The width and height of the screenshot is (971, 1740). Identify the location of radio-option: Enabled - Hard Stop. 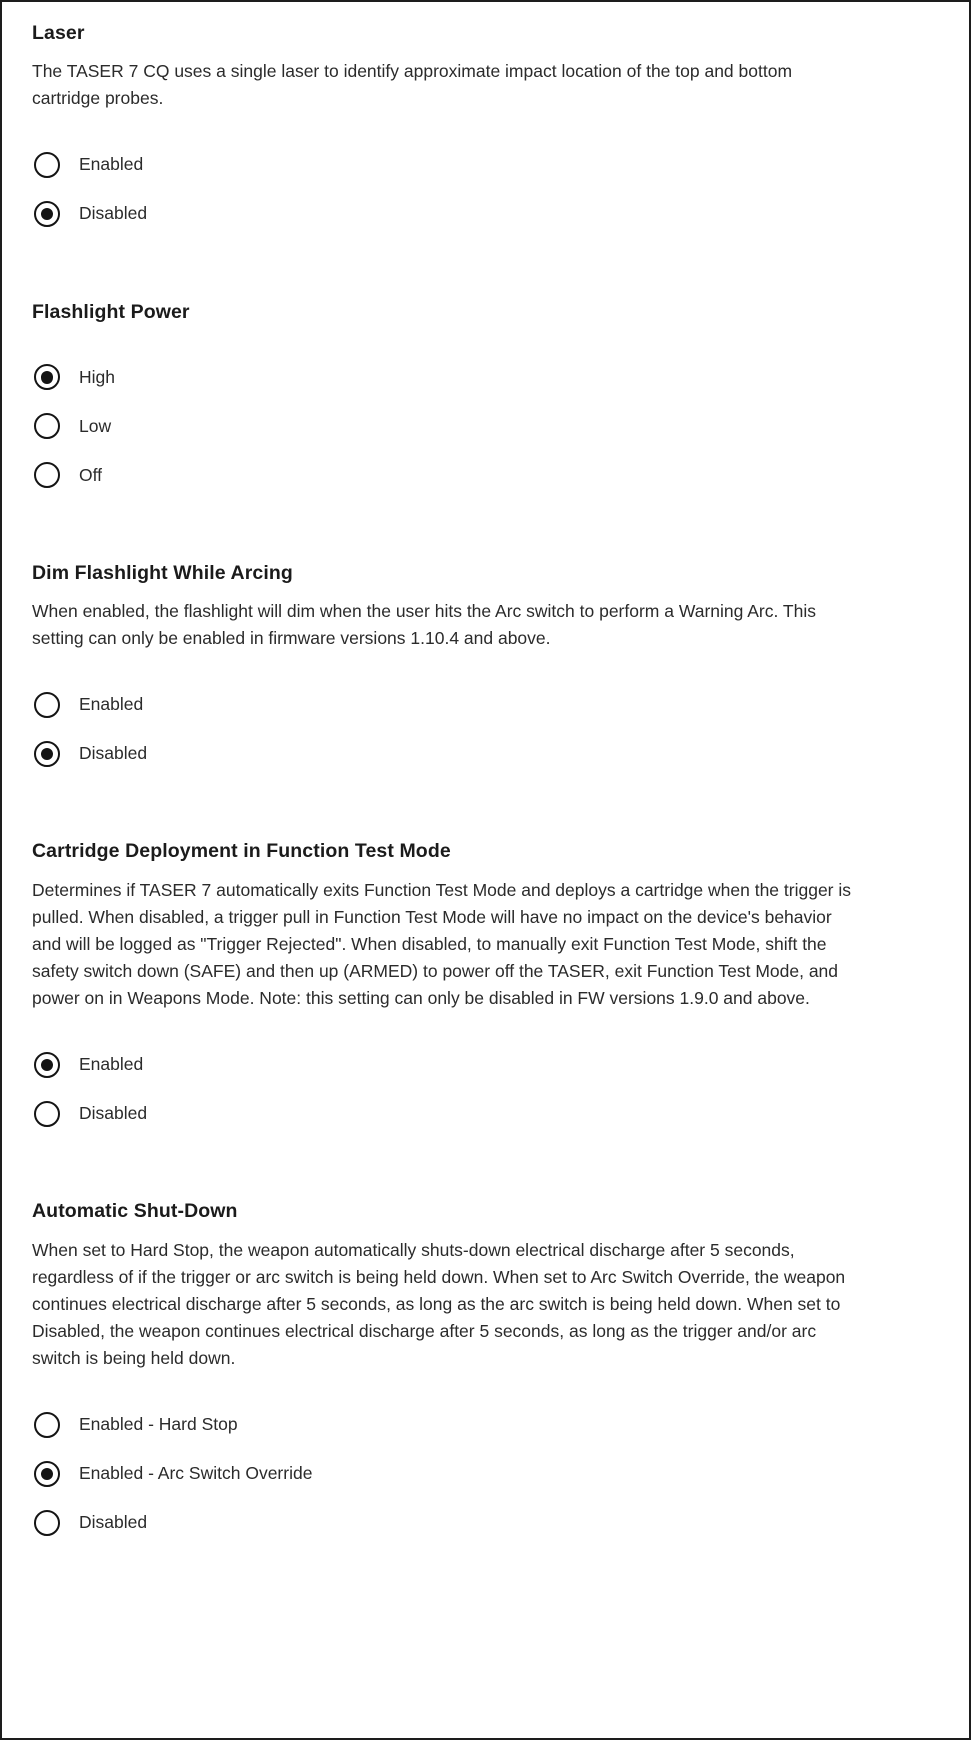
(485, 1424).